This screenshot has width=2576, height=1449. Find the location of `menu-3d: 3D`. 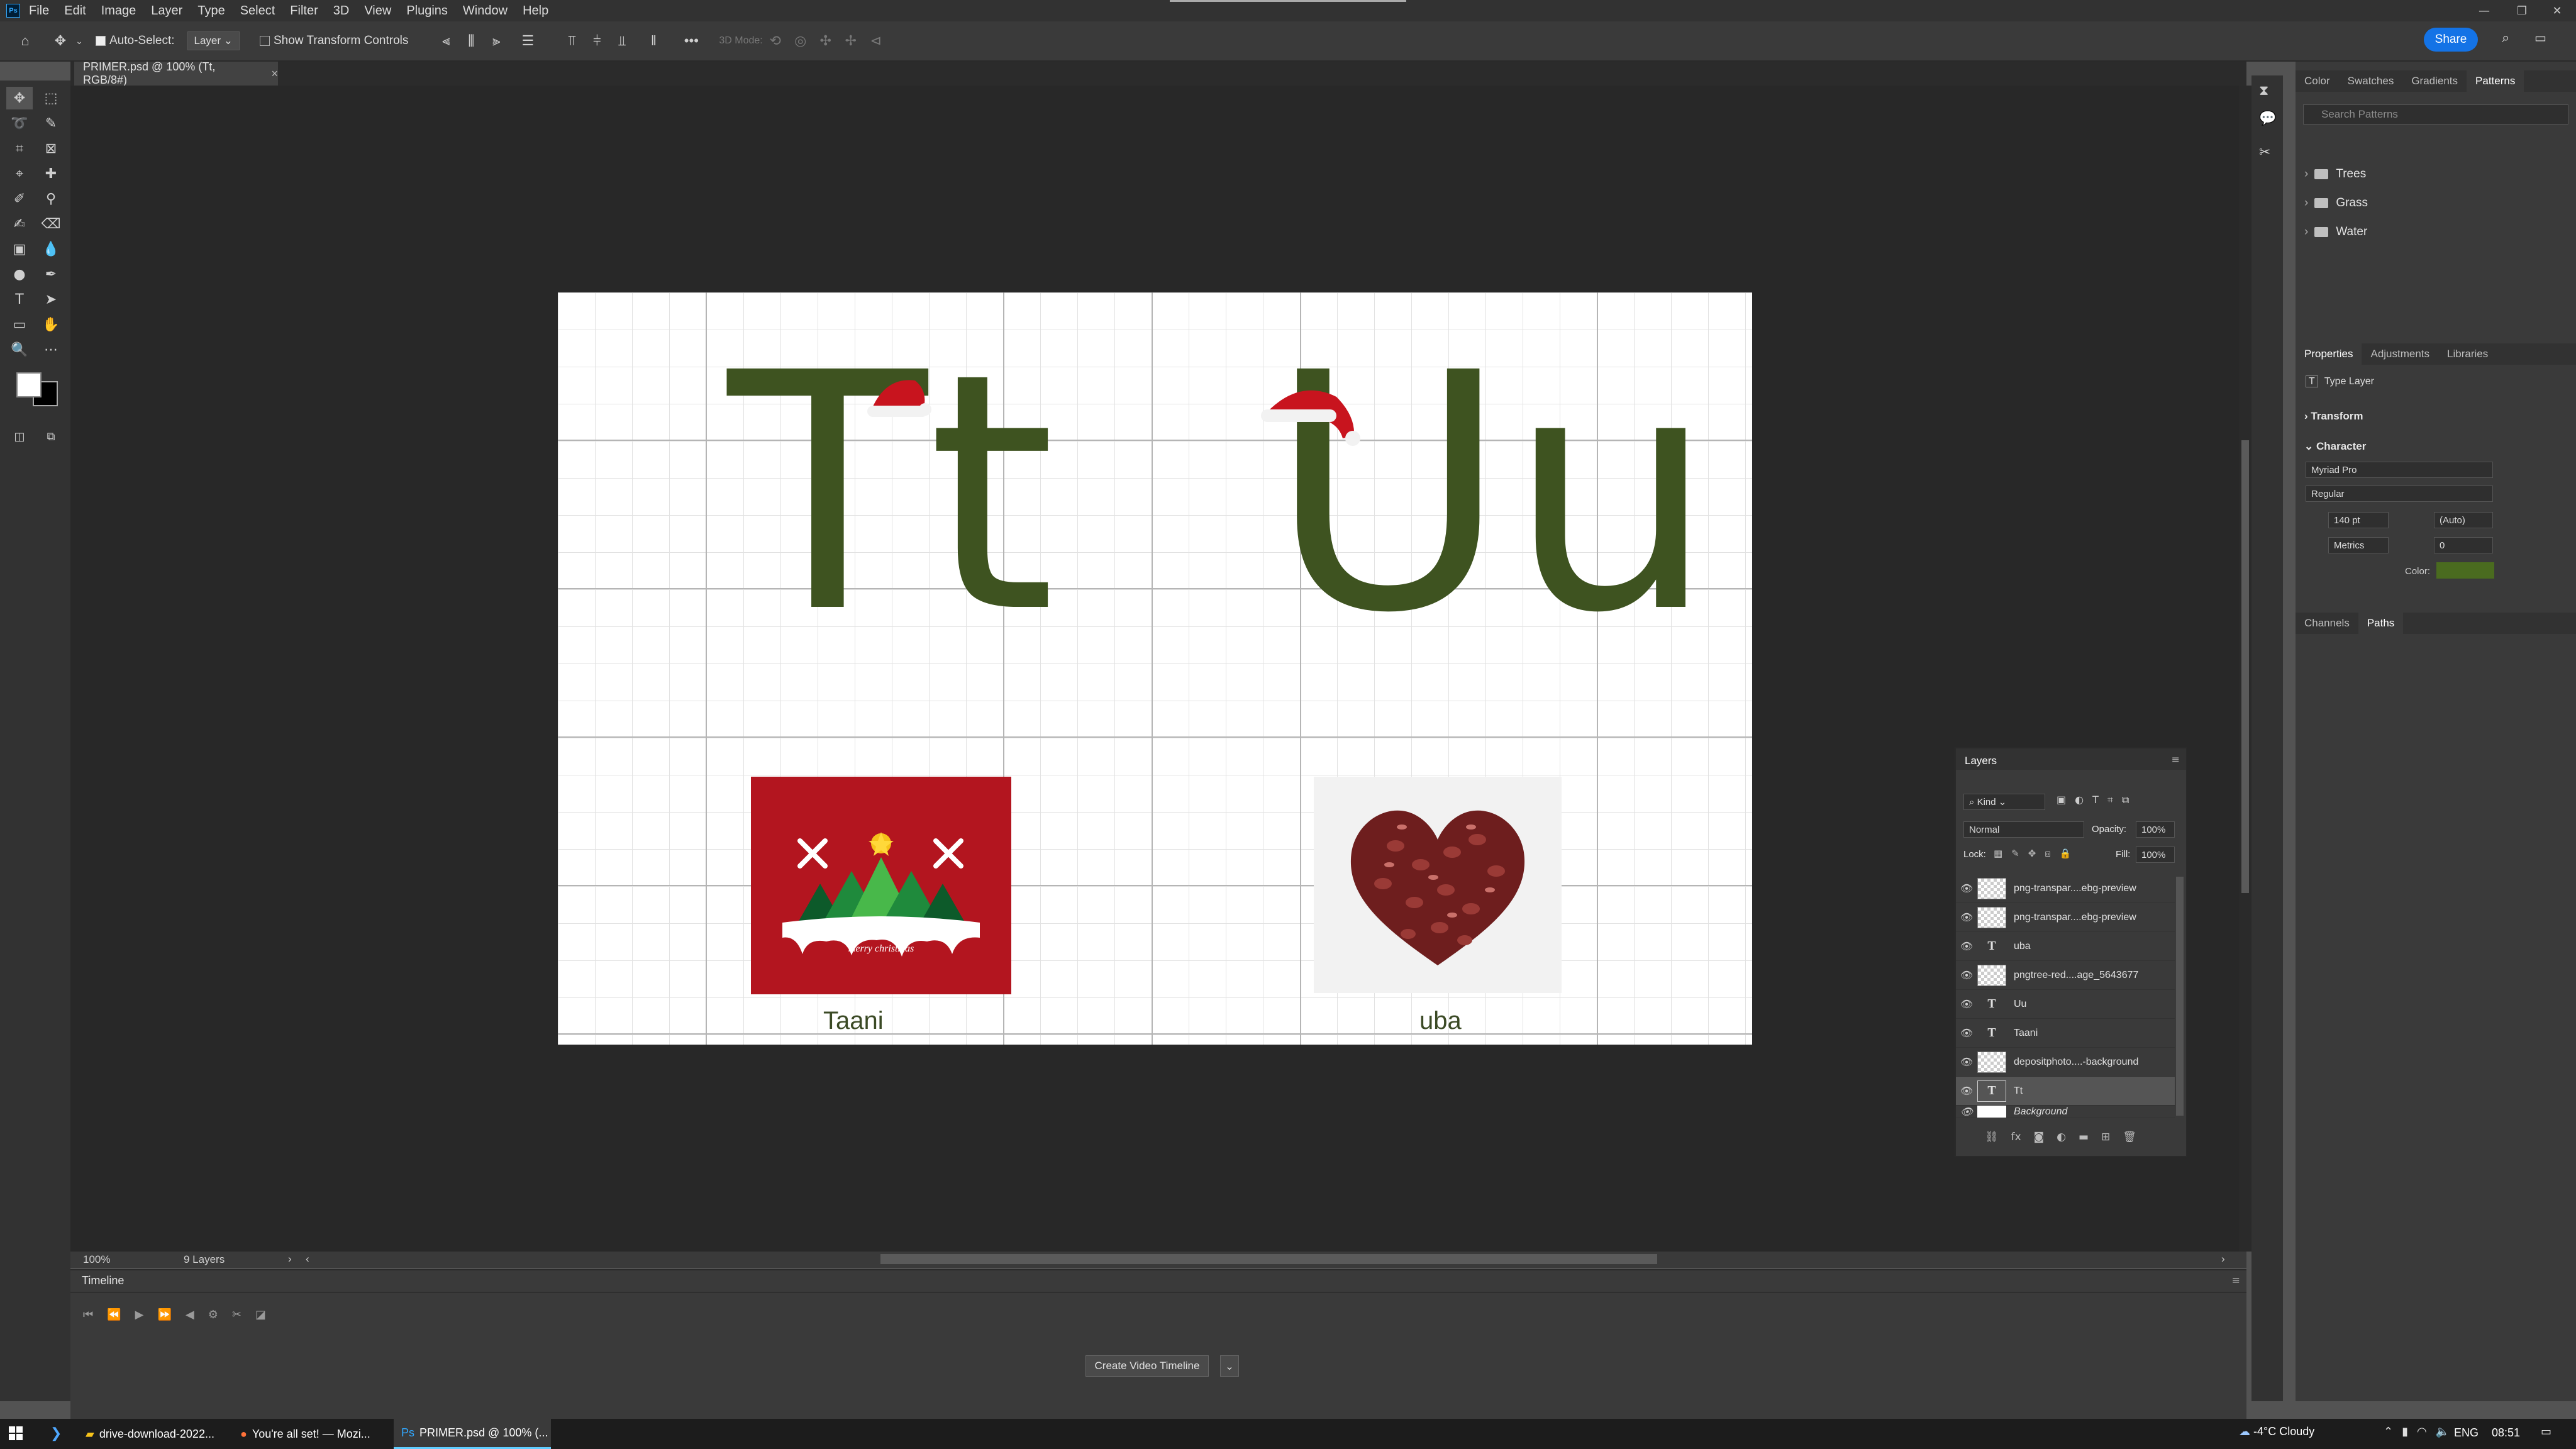

menu-3d: 3D is located at coordinates (341, 11).